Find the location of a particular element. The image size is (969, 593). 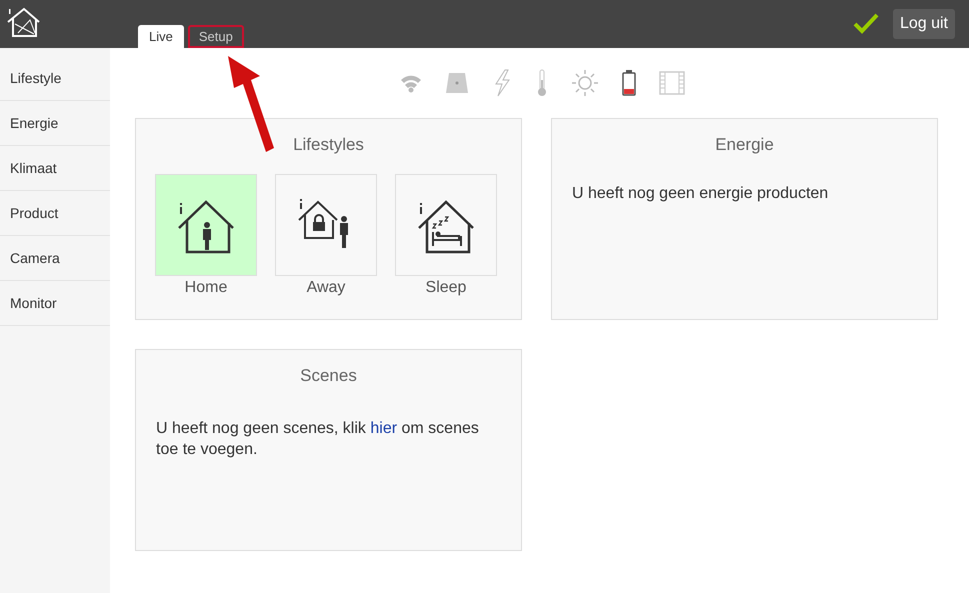

empty-message: U heeft nog geen energie producten is located at coordinates (701, 194).